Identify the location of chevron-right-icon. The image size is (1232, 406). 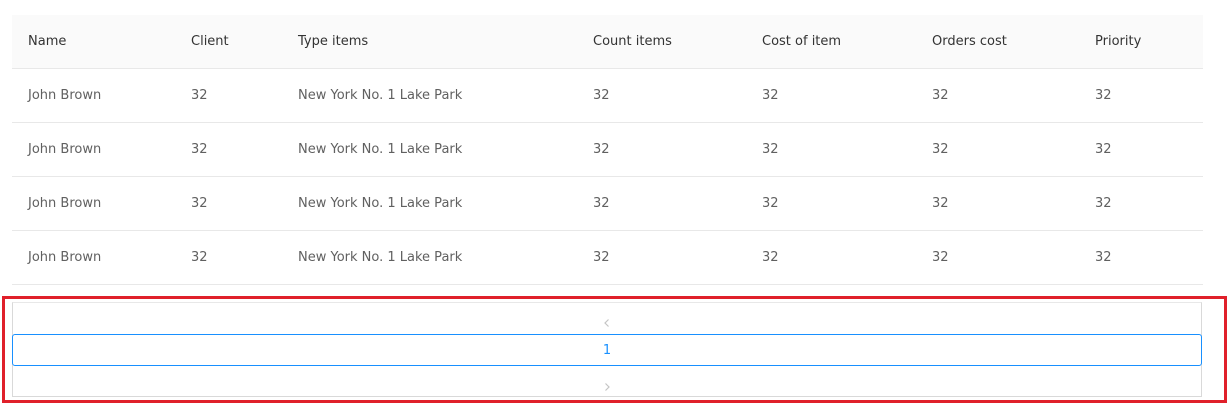
(607, 384).